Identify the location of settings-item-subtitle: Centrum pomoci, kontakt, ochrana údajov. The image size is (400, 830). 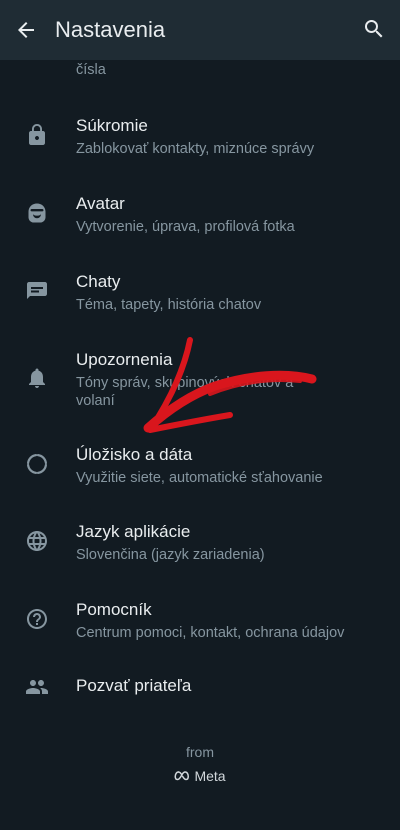
(210, 633).